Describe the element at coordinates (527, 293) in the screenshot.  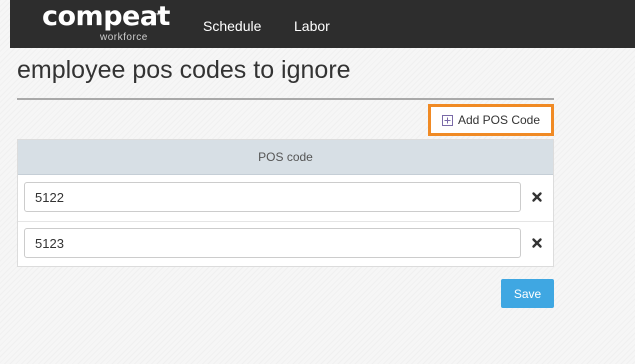
I see `save-button: Save` at that location.